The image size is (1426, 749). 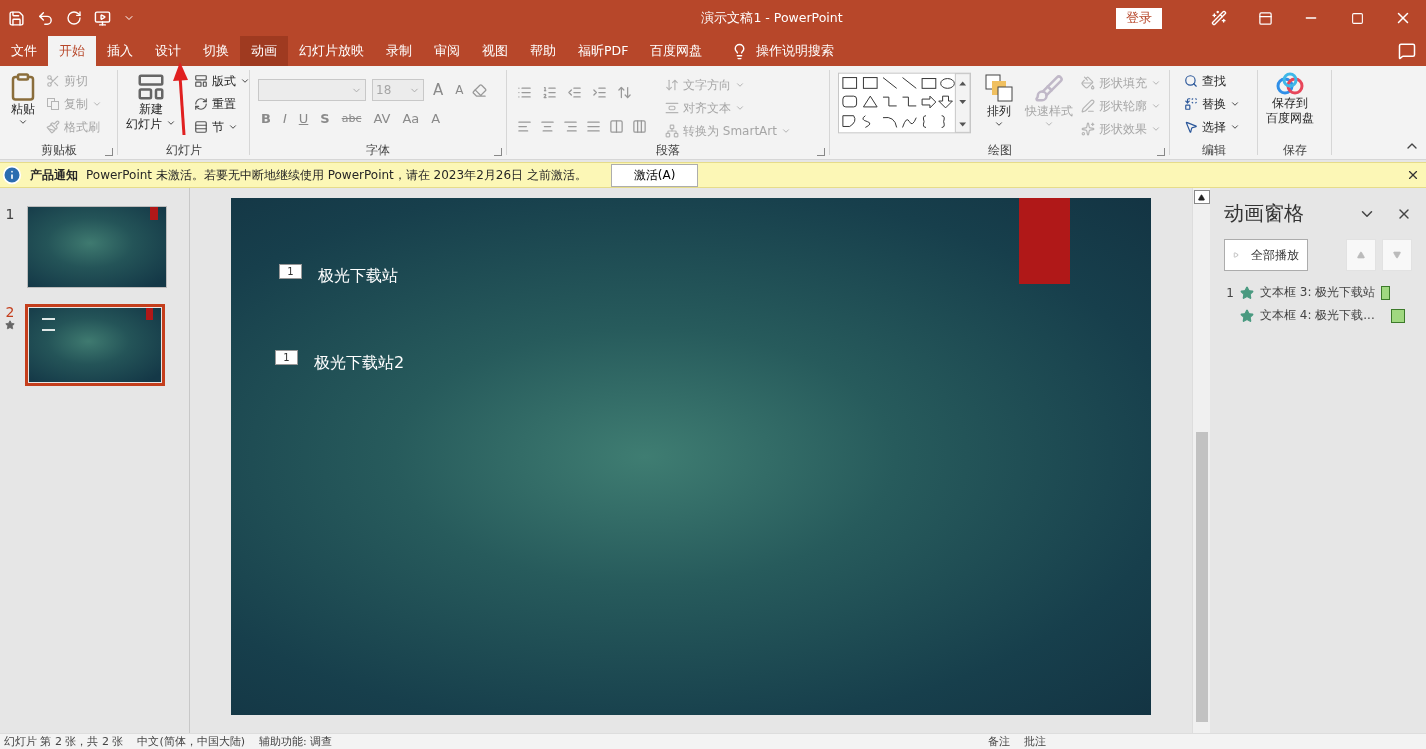 What do you see at coordinates (1318, 292) in the screenshot?
I see `animation-item: 文本框 3: 极光下载站` at bounding box center [1318, 292].